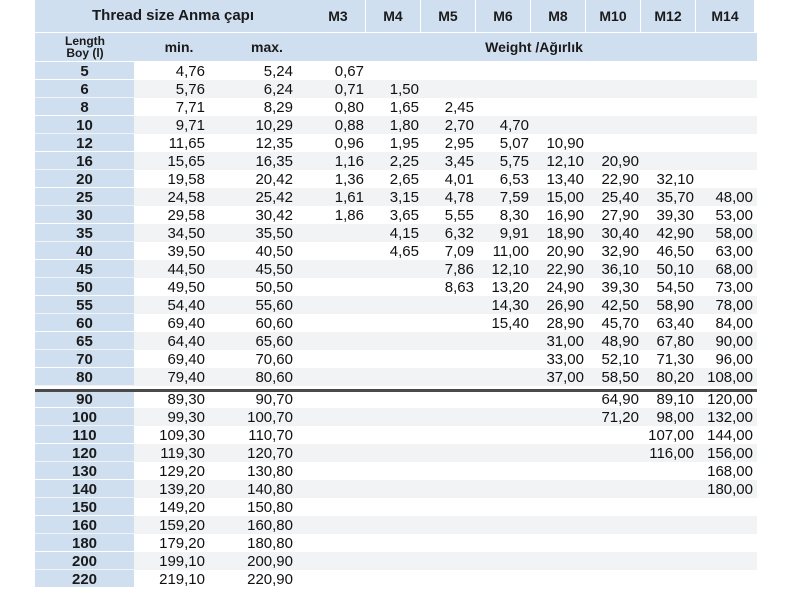 The width and height of the screenshot is (800, 600). What do you see at coordinates (274, 287) in the screenshot?
I see `max-cell: 50,50` at bounding box center [274, 287].